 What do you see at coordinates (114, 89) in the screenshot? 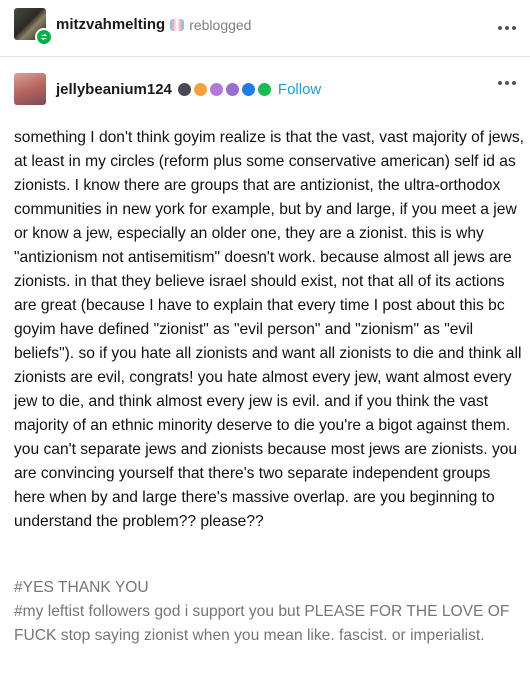
I see `poster-username: jellybeanium124` at bounding box center [114, 89].